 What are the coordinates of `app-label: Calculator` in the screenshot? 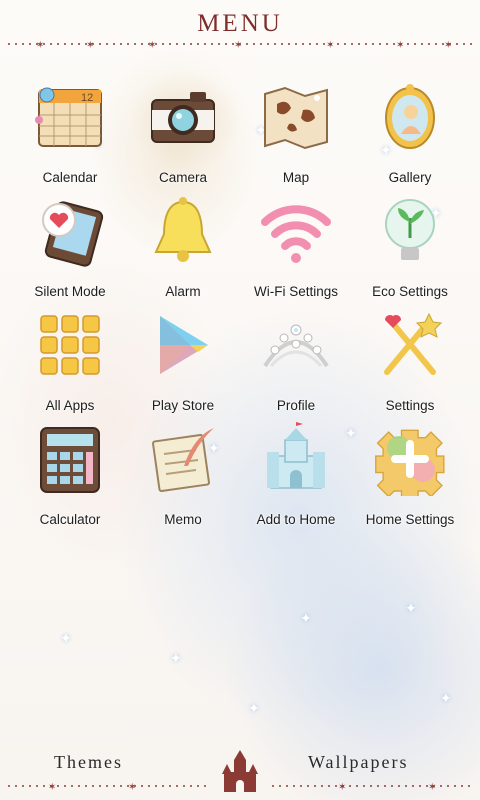 It's located at (70, 519).